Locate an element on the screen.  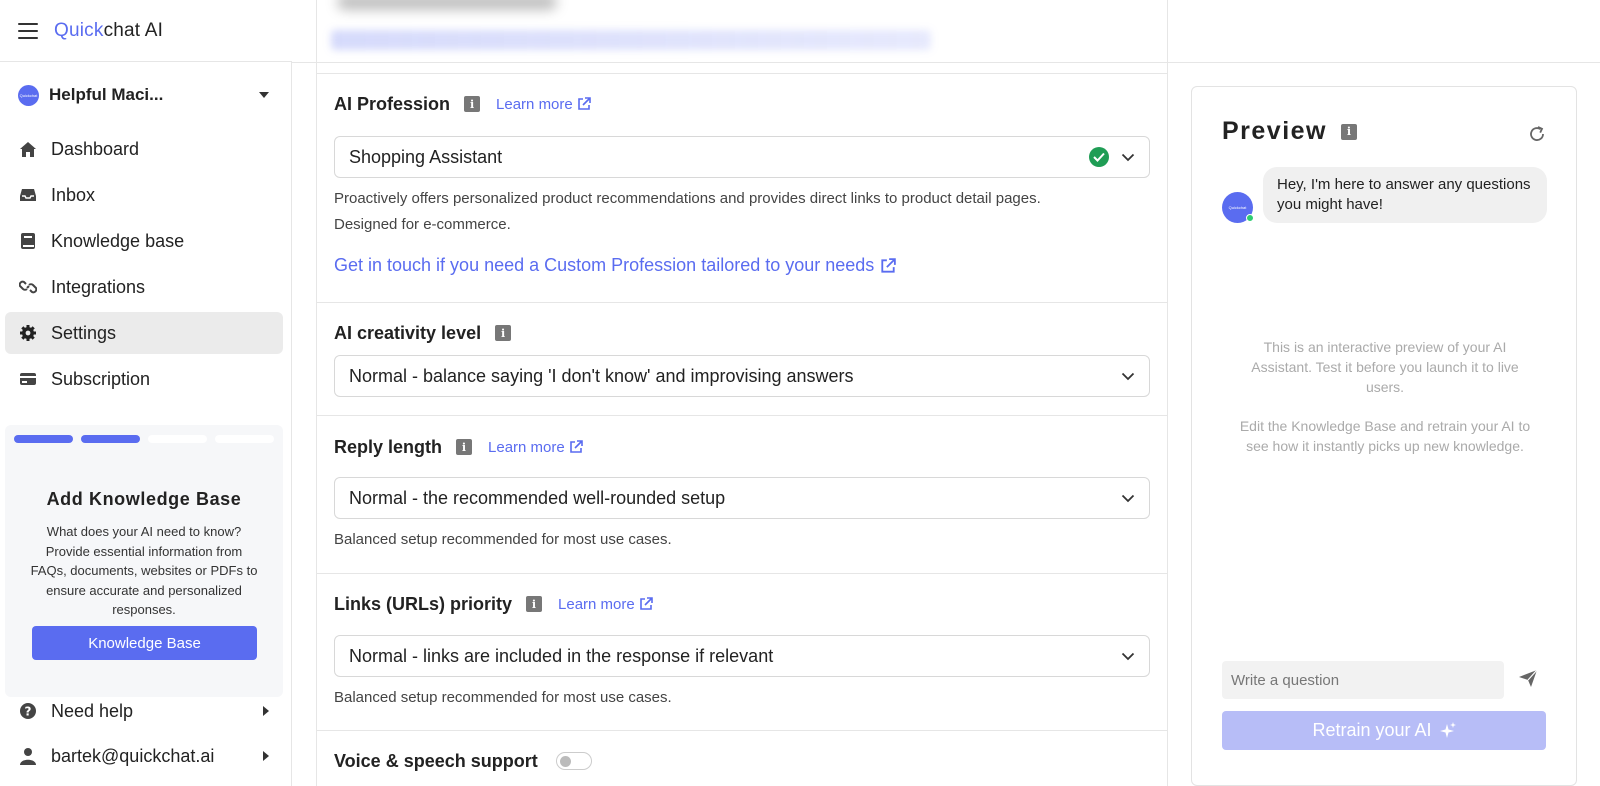
voice-toggle is located at coordinates (573, 761).